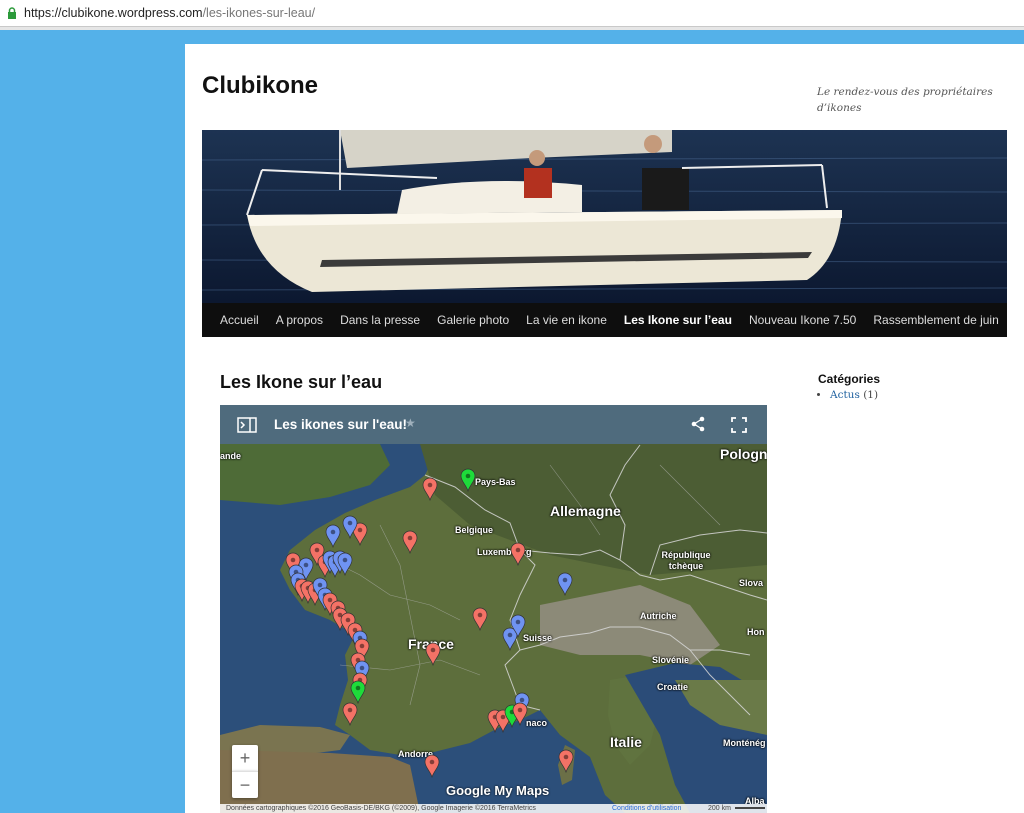 This screenshot has height=813, width=1024. What do you see at coordinates (671, 660) in the screenshot?
I see `map-label-slovenie: Slovénie` at bounding box center [671, 660].